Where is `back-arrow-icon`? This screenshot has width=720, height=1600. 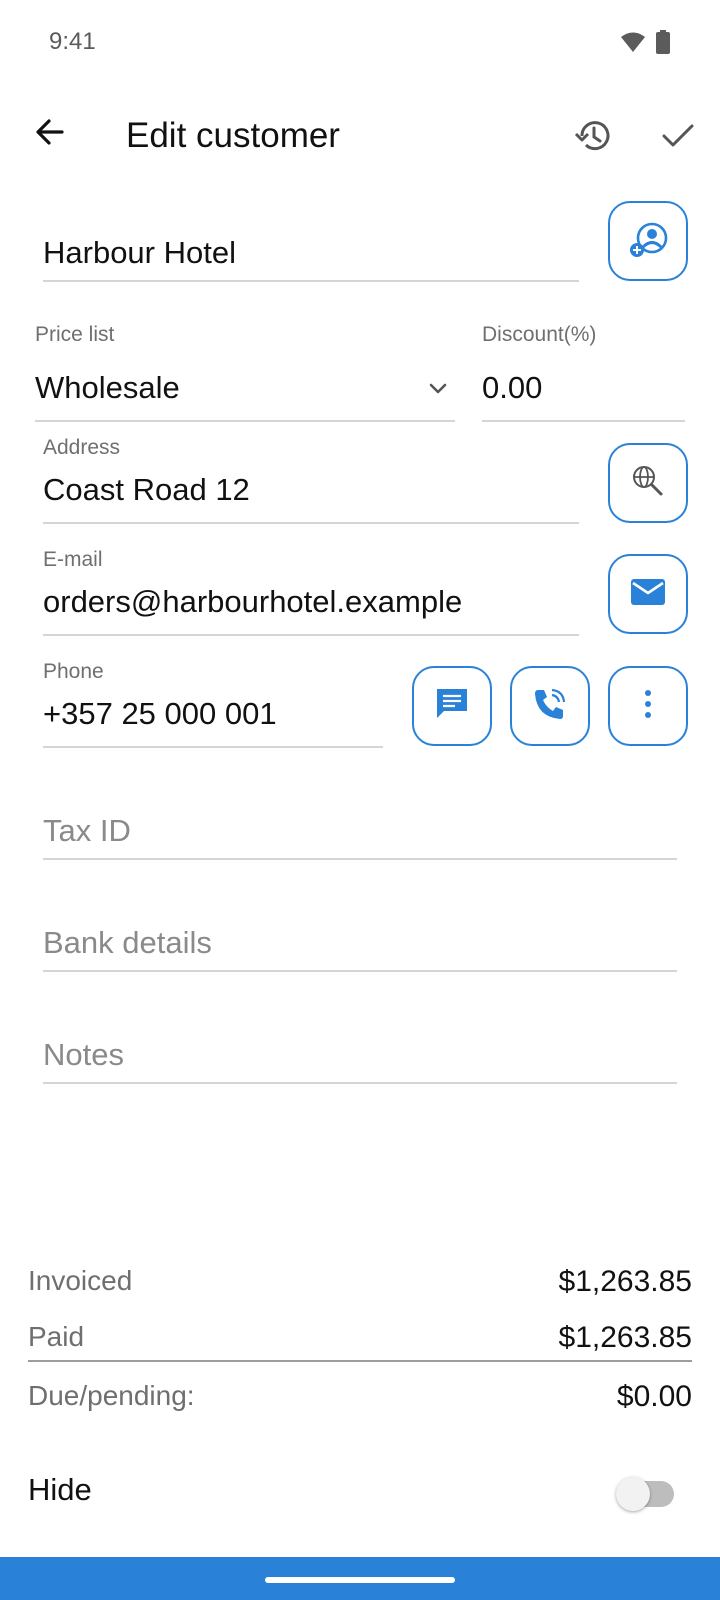
back-arrow-icon is located at coordinates (50, 134).